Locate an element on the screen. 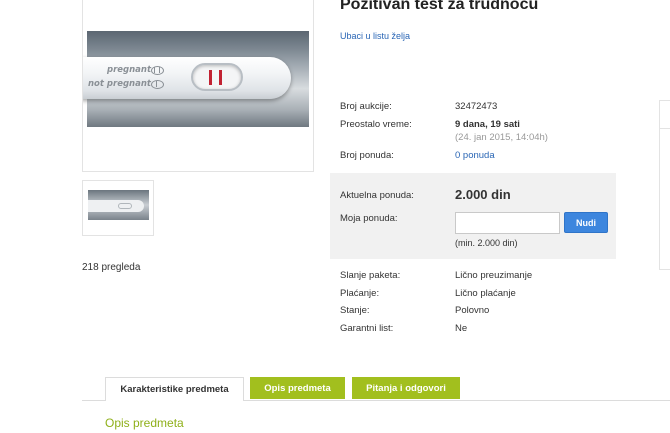  auction-end-date: (24. jan 2015, 14:04h) is located at coordinates (501, 137).